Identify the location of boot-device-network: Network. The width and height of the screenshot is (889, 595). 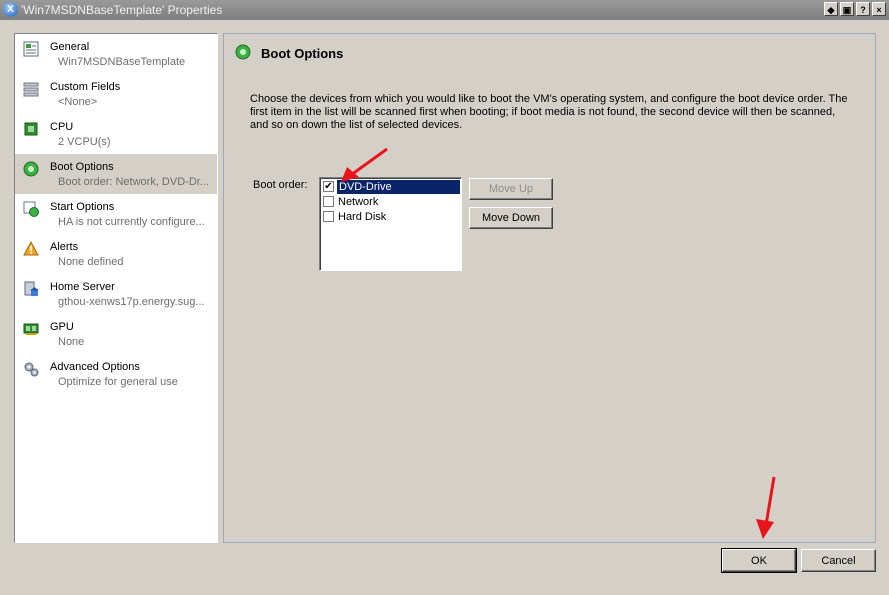
(391, 202).